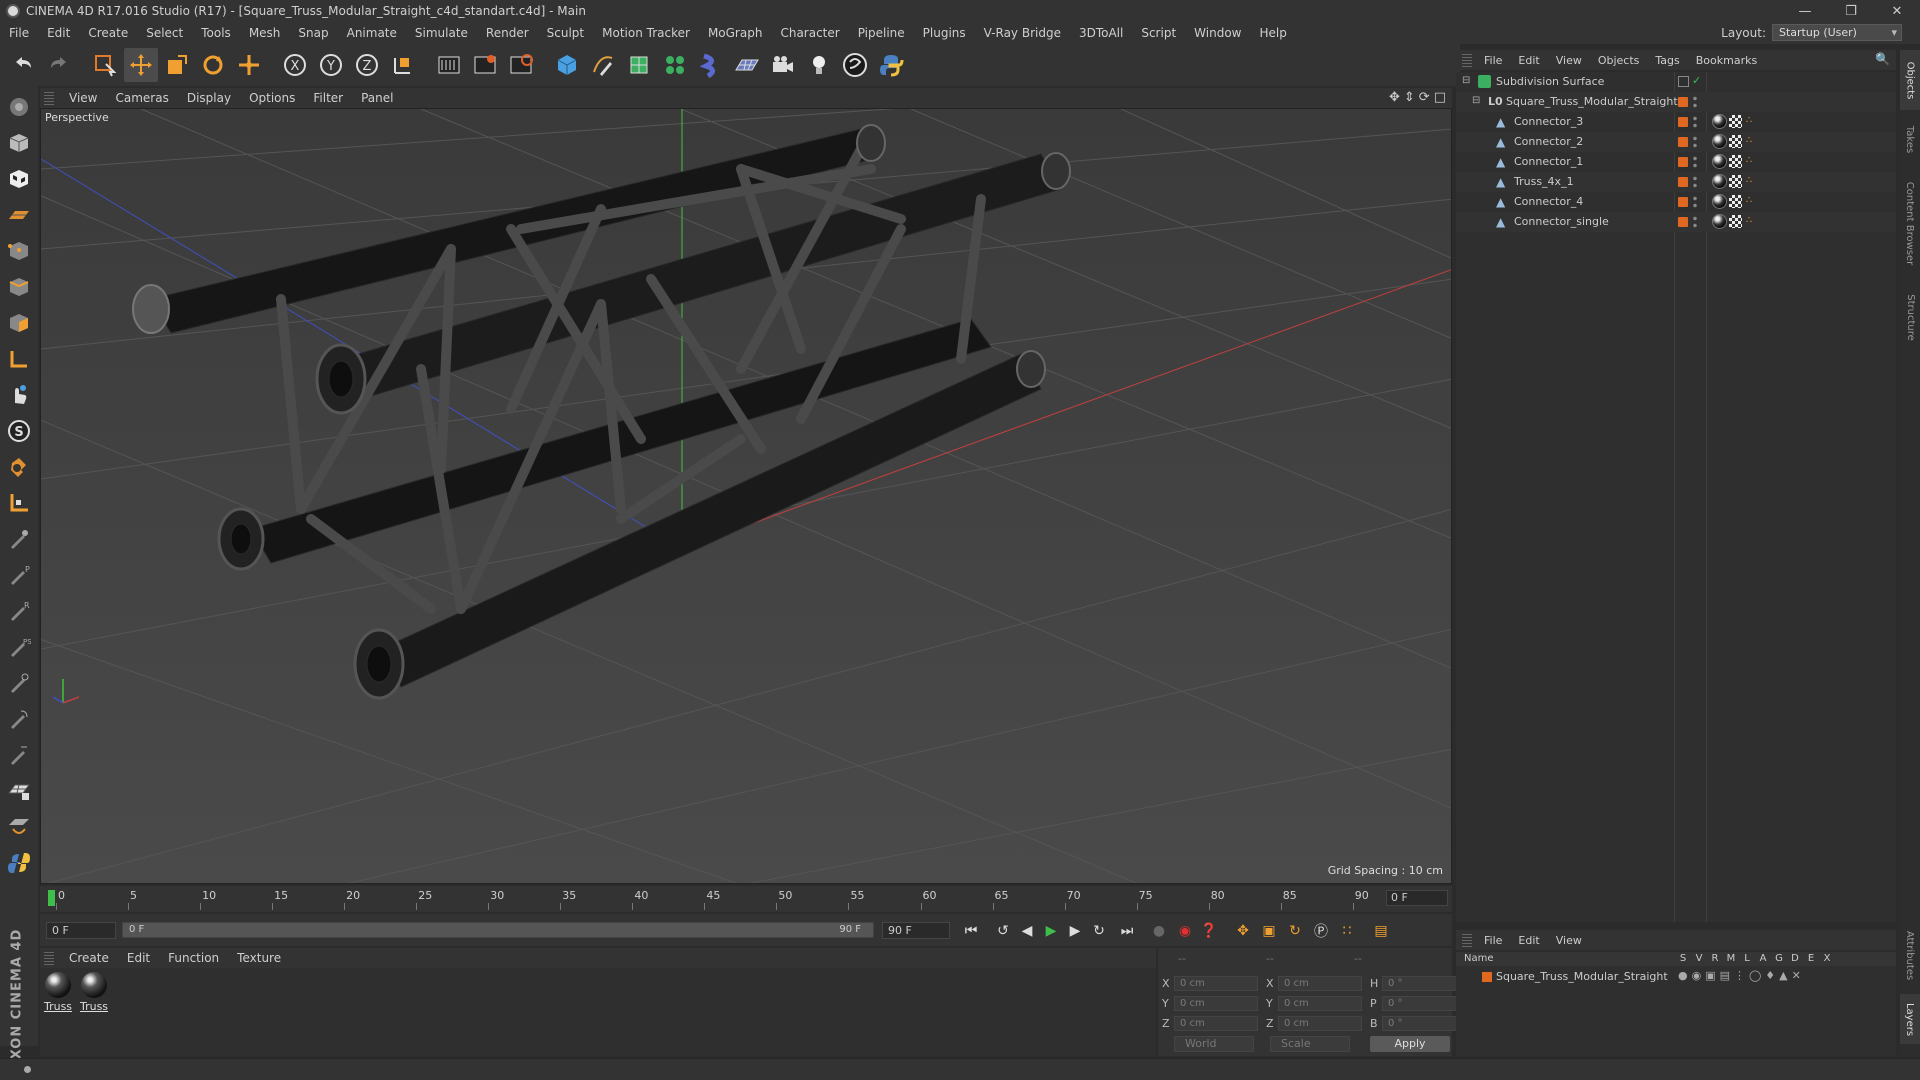  Describe the element at coordinates (1676, 102) in the screenshot. I see `object-row-square-truss: ⊟ L0 Square_Truss_Modular_Straight` at that location.